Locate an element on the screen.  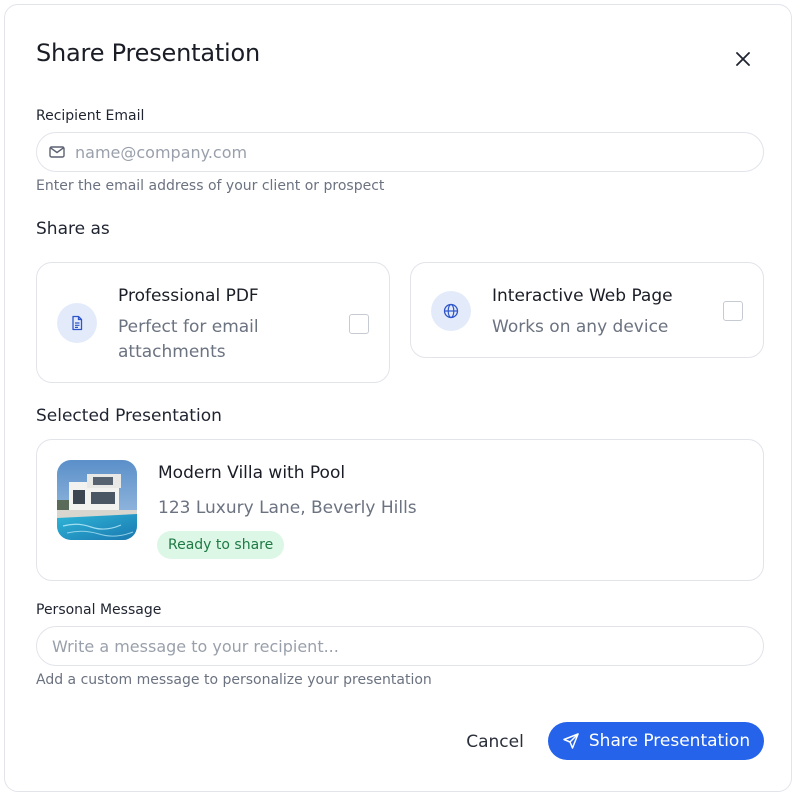
web-checkbox is located at coordinates (733, 311).